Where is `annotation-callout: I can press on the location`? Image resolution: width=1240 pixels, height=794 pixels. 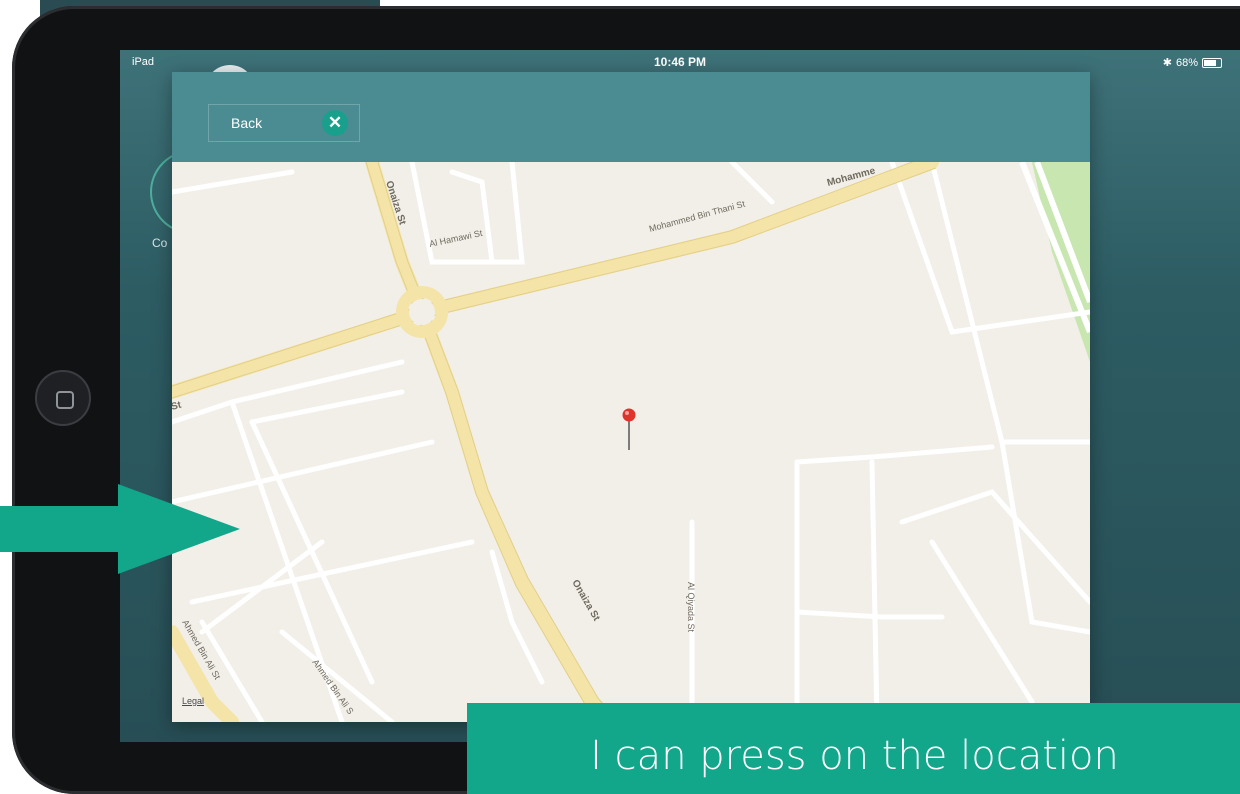 annotation-callout: I can press on the location is located at coordinates (853, 748).